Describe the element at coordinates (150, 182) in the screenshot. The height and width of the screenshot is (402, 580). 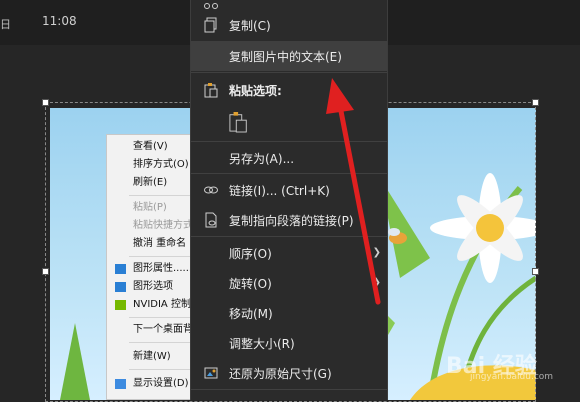
I see `desktop-menu-refresh: 刷新(E)` at that location.